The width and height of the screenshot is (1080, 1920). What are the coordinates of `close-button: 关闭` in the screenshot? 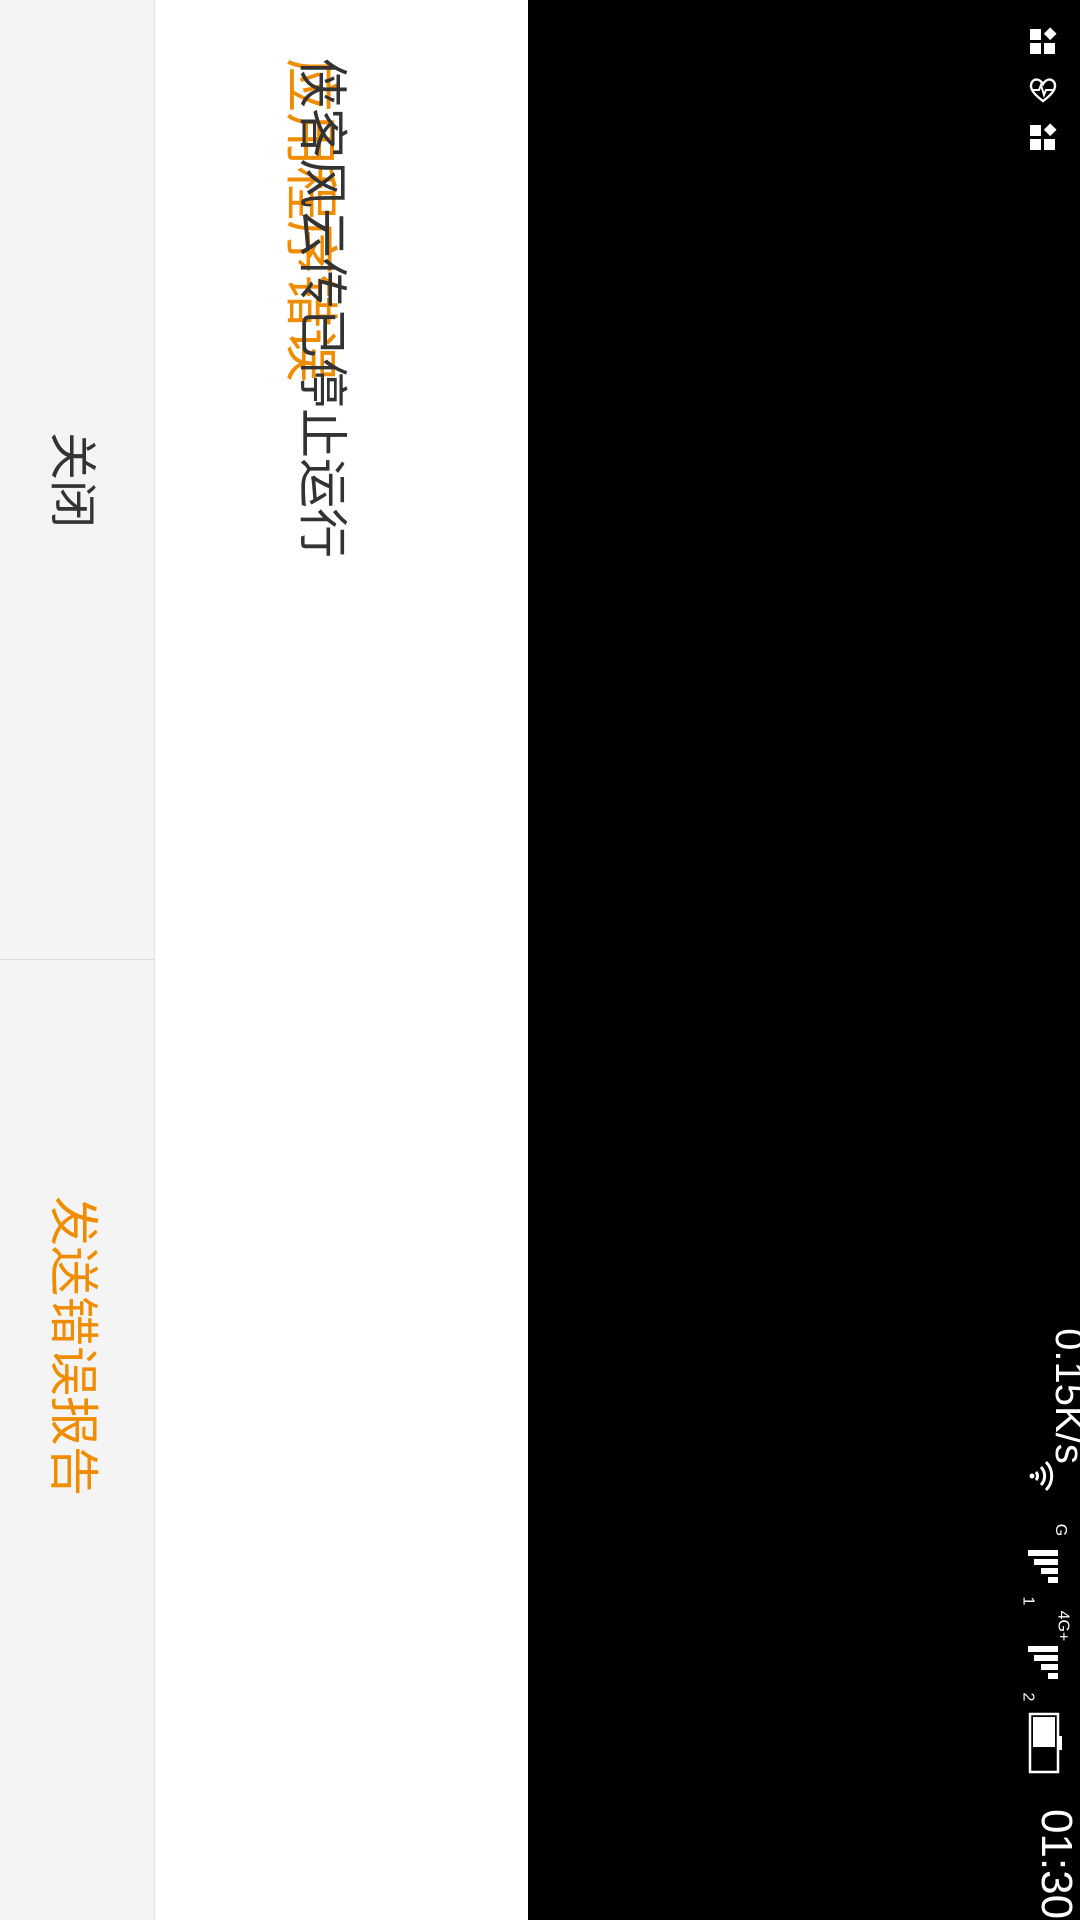 It's located at (77, 479).